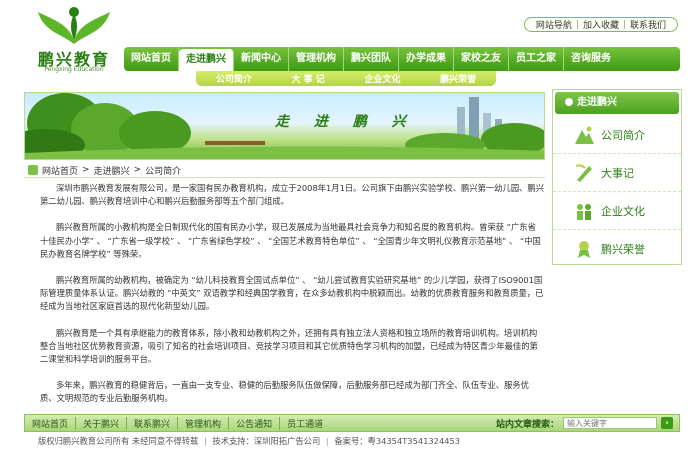 The image size is (700, 452). What do you see at coordinates (554, 24) in the screenshot?
I see `top-link-site-nav: 网站导航` at bounding box center [554, 24].